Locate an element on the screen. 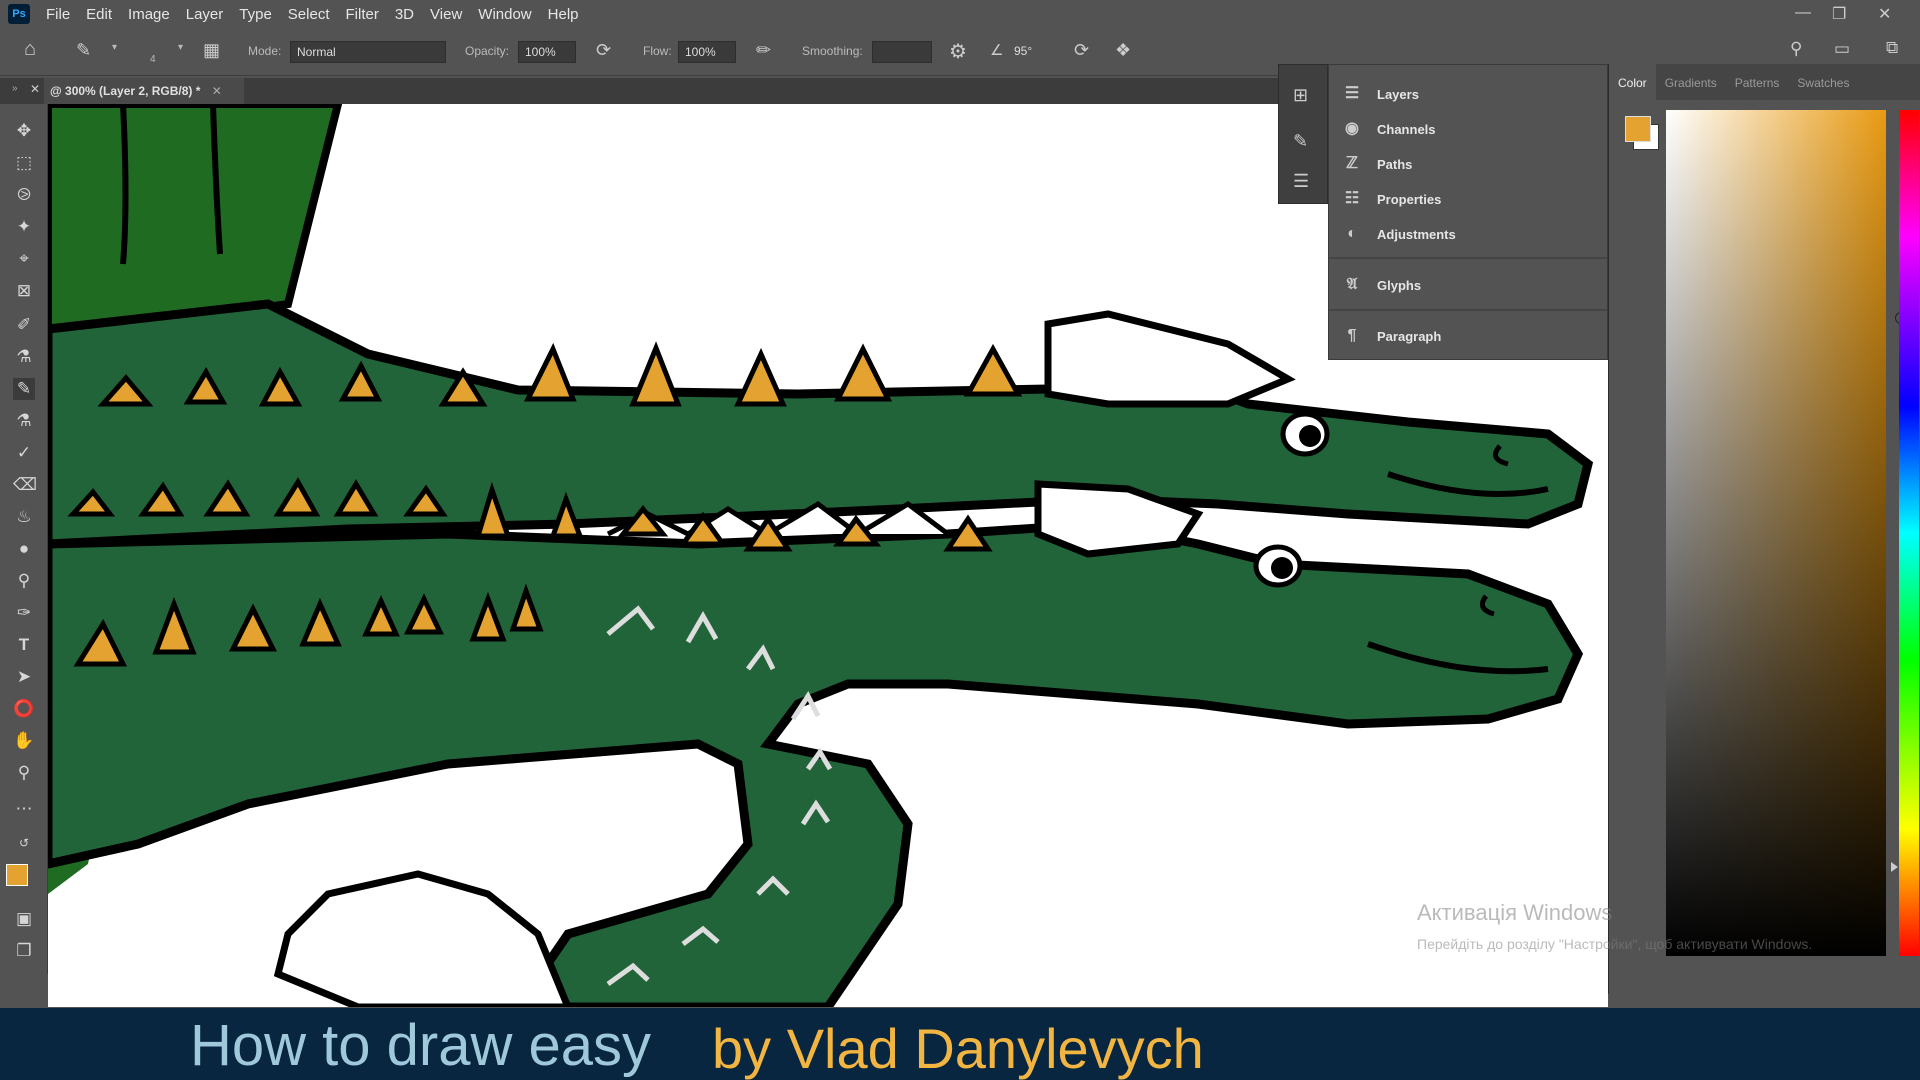 The image size is (1920, 1080). search-icon: ⚲ is located at coordinates (1796, 49).